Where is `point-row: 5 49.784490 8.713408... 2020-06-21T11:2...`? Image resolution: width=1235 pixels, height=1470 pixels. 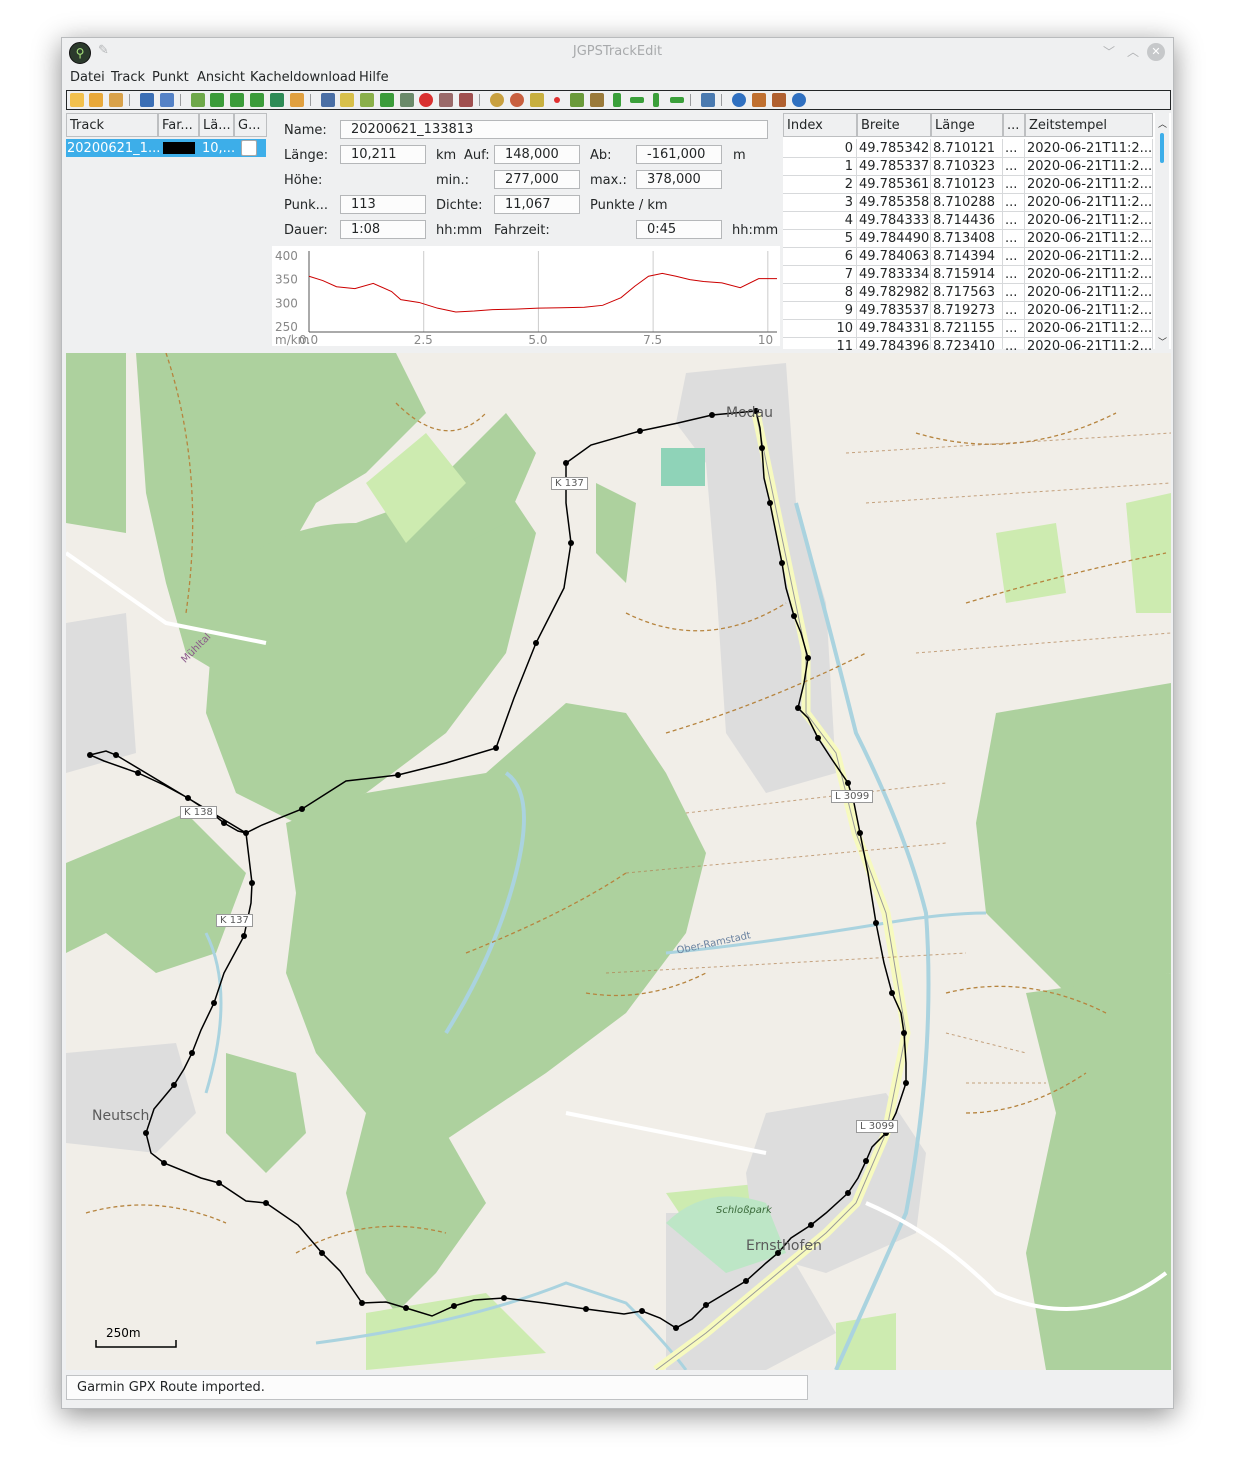 point-row: 5 49.784490 8.713408... 2020-06-21T11:2... is located at coordinates (968, 238).